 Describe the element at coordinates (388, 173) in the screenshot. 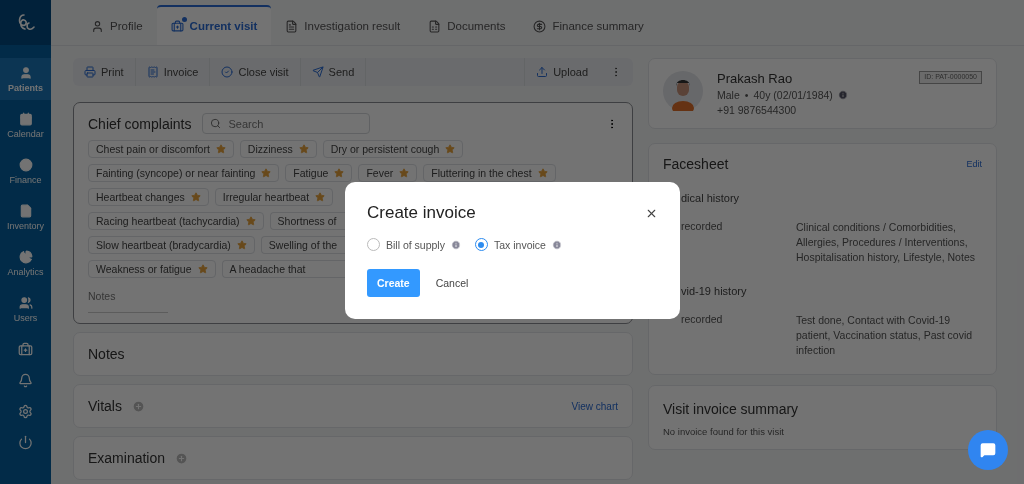

I see `complaint-chip: Fever` at that location.